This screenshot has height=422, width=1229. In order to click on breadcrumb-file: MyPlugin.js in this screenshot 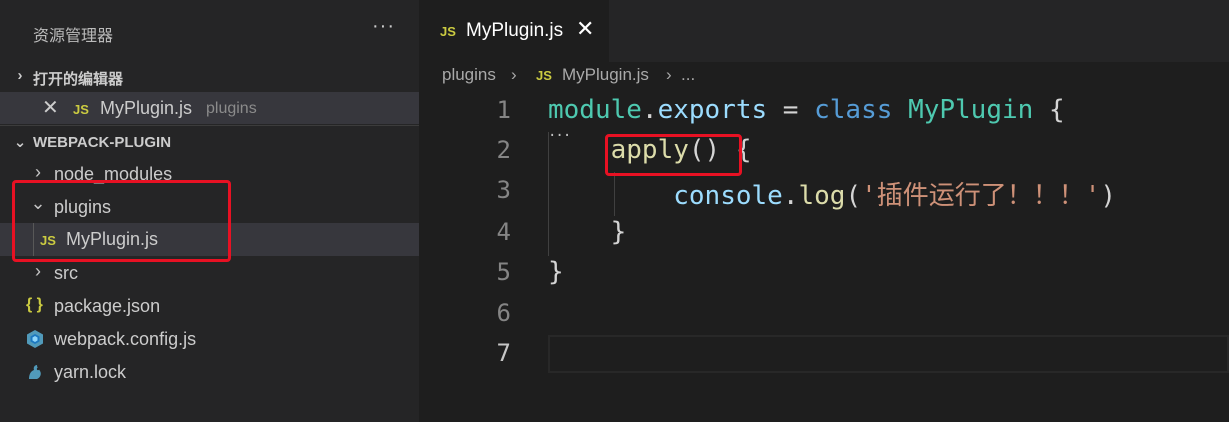, I will do `click(605, 75)`.